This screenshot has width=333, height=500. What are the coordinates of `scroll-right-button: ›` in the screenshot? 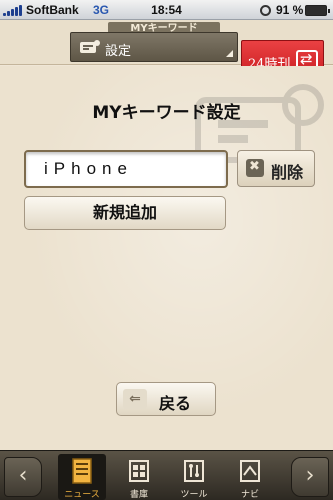 It's located at (310, 477).